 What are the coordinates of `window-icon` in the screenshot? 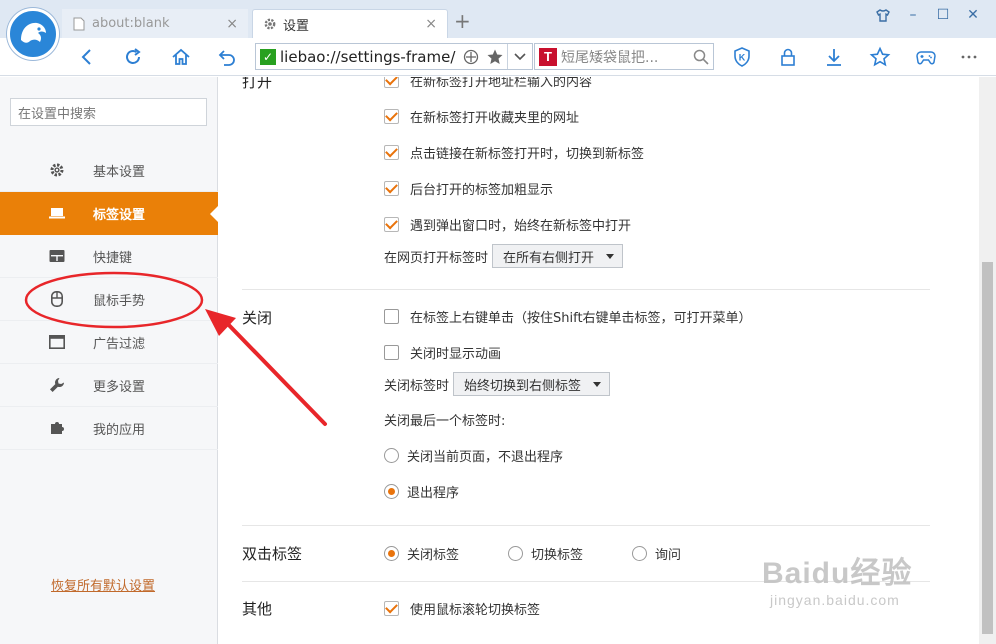 It's located at (57, 342).